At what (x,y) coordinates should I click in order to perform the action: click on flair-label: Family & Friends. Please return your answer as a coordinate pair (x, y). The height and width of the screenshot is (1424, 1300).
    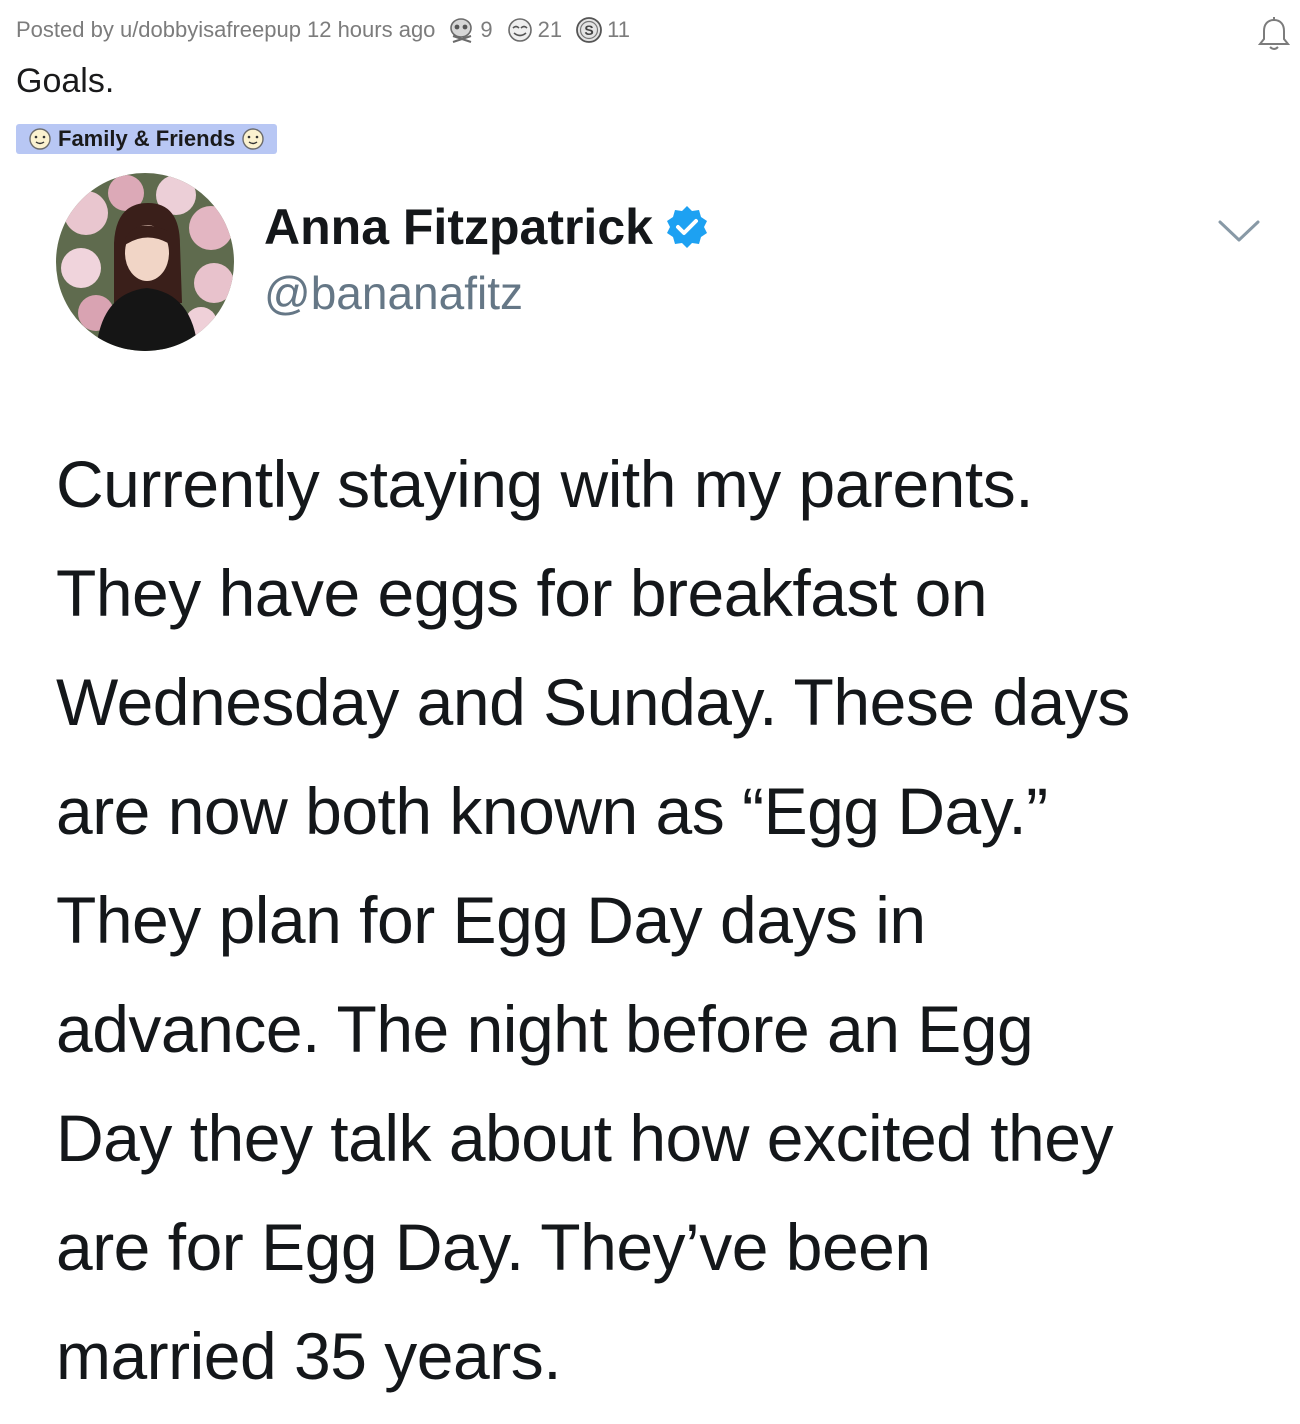
    Looking at the image, I should click on (147, 138).